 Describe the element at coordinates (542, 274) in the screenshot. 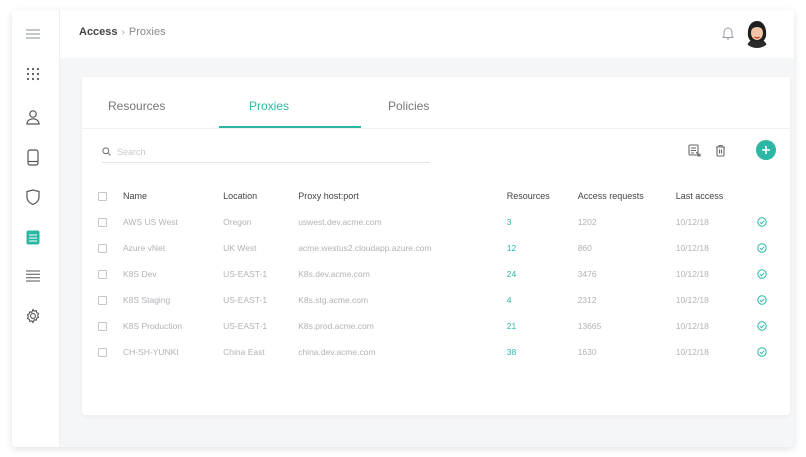

I see `proxy-resources-link: 24` at that location.